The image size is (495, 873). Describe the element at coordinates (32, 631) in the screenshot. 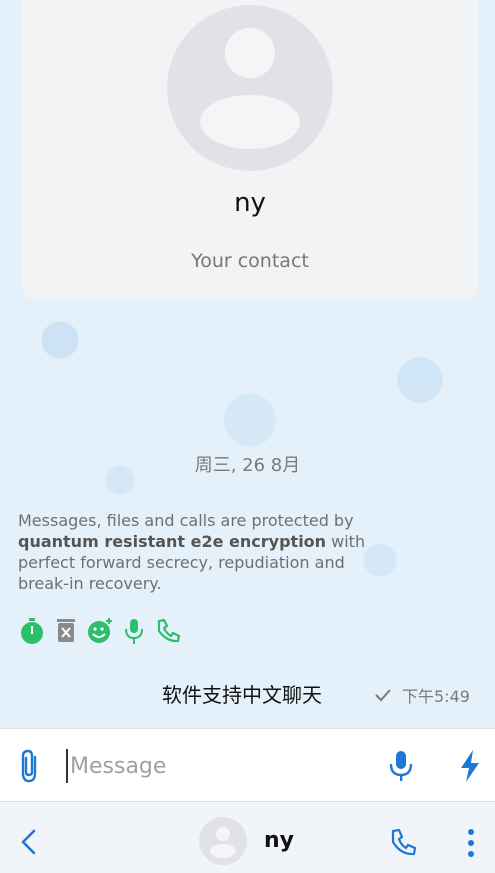

I see `timer-icon` at that location.